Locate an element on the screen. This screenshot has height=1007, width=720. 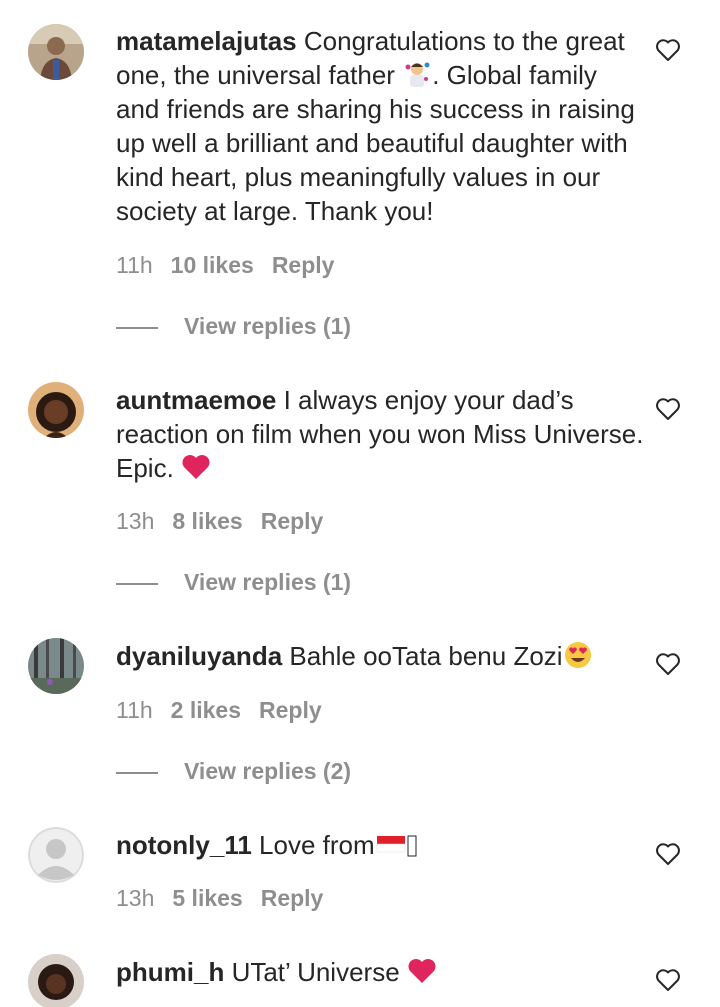
comment-text: notonly_11 Love from is located at coordinates (381, 845).